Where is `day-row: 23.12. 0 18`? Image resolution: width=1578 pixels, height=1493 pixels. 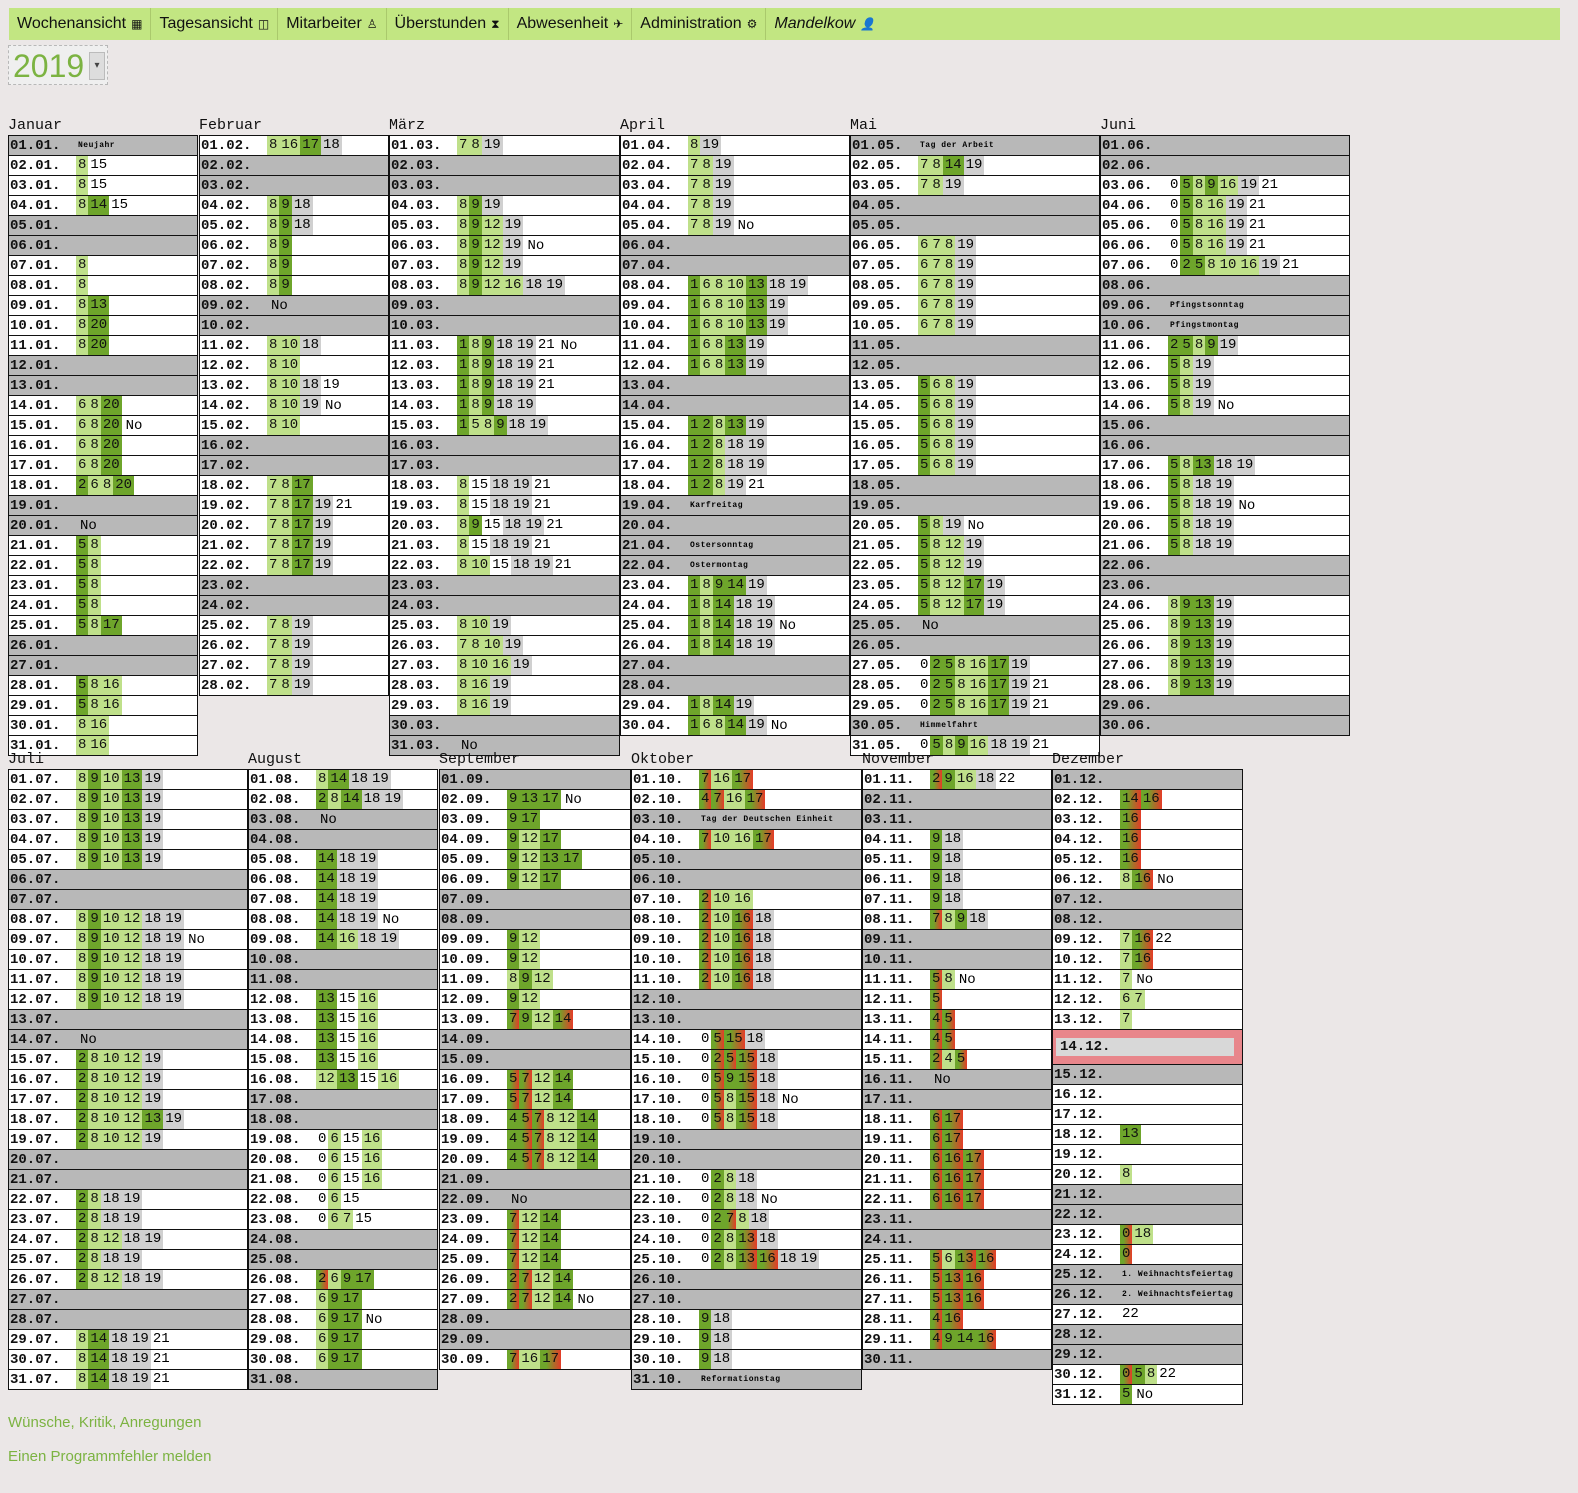
day-row: 23.12. 0 18 is located at coordinates (1147, 1235).